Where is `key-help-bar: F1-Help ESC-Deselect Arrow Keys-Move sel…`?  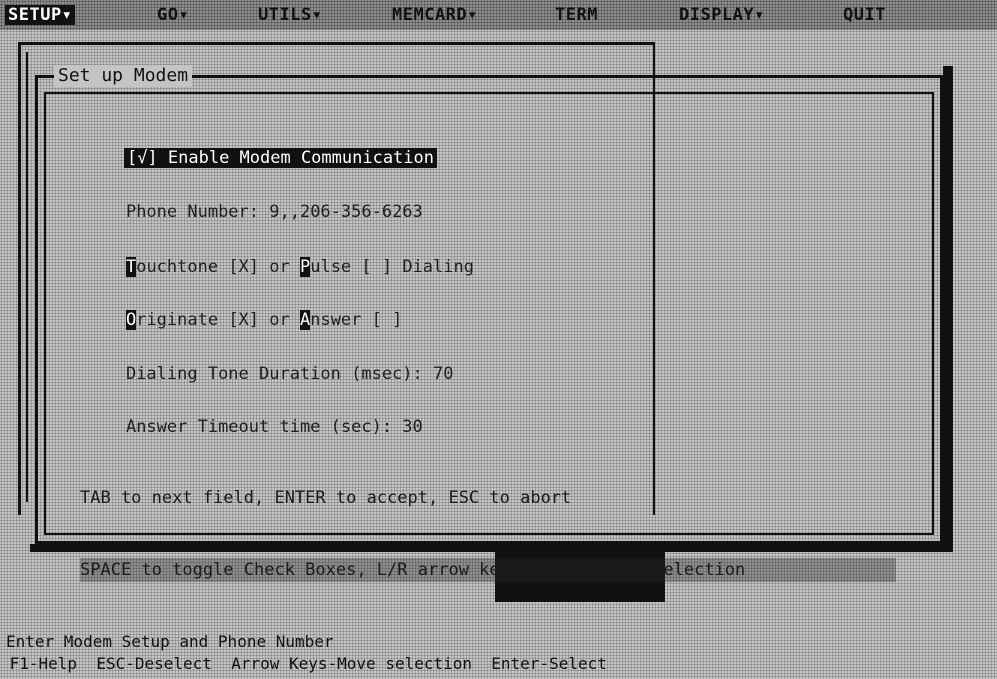 key-help-bar: F1-Help ESC-Deselect Arrow Keys-Move sel… is located at coordinates (303, 663).